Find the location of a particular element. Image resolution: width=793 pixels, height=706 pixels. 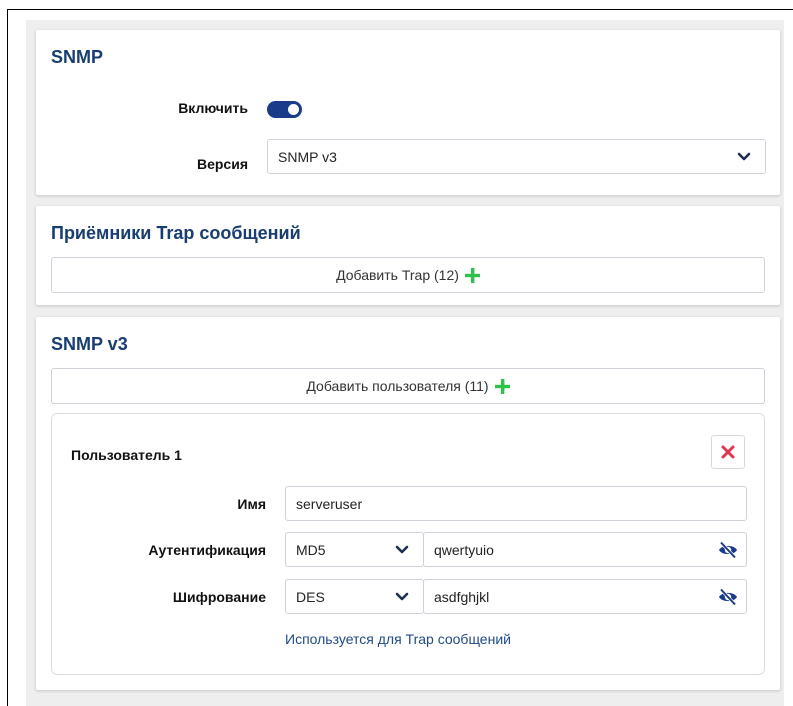

snmp-card-title: SNMP is located at coordinates (77, 57).